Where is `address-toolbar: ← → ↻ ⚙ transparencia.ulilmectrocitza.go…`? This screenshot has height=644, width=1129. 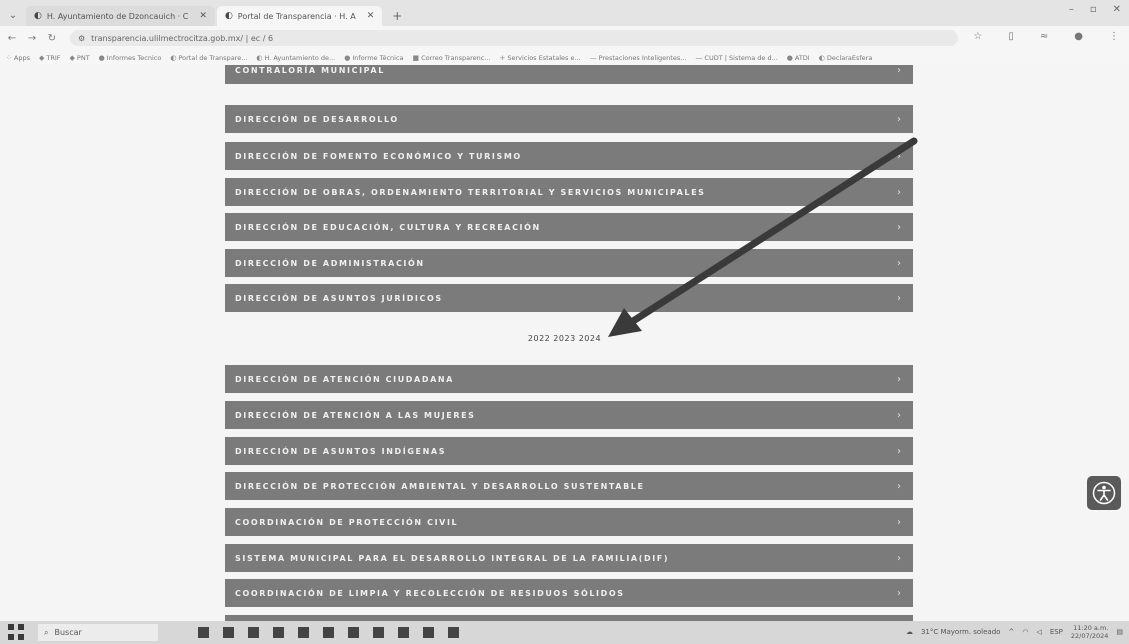
address-toolbar: ← → ↻ ⚙ transparencia.ulilmectrocitza.go… is located at coordinates (564, 38).